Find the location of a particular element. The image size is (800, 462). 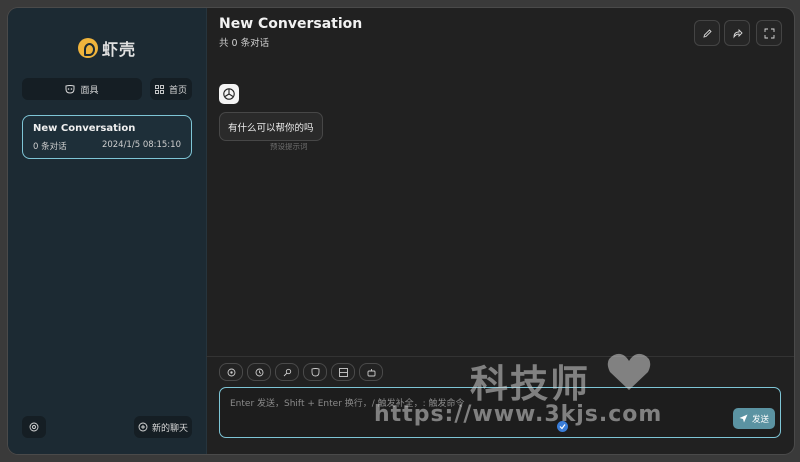

watermark-text: 科技师 is located at coordinates (530, 384).